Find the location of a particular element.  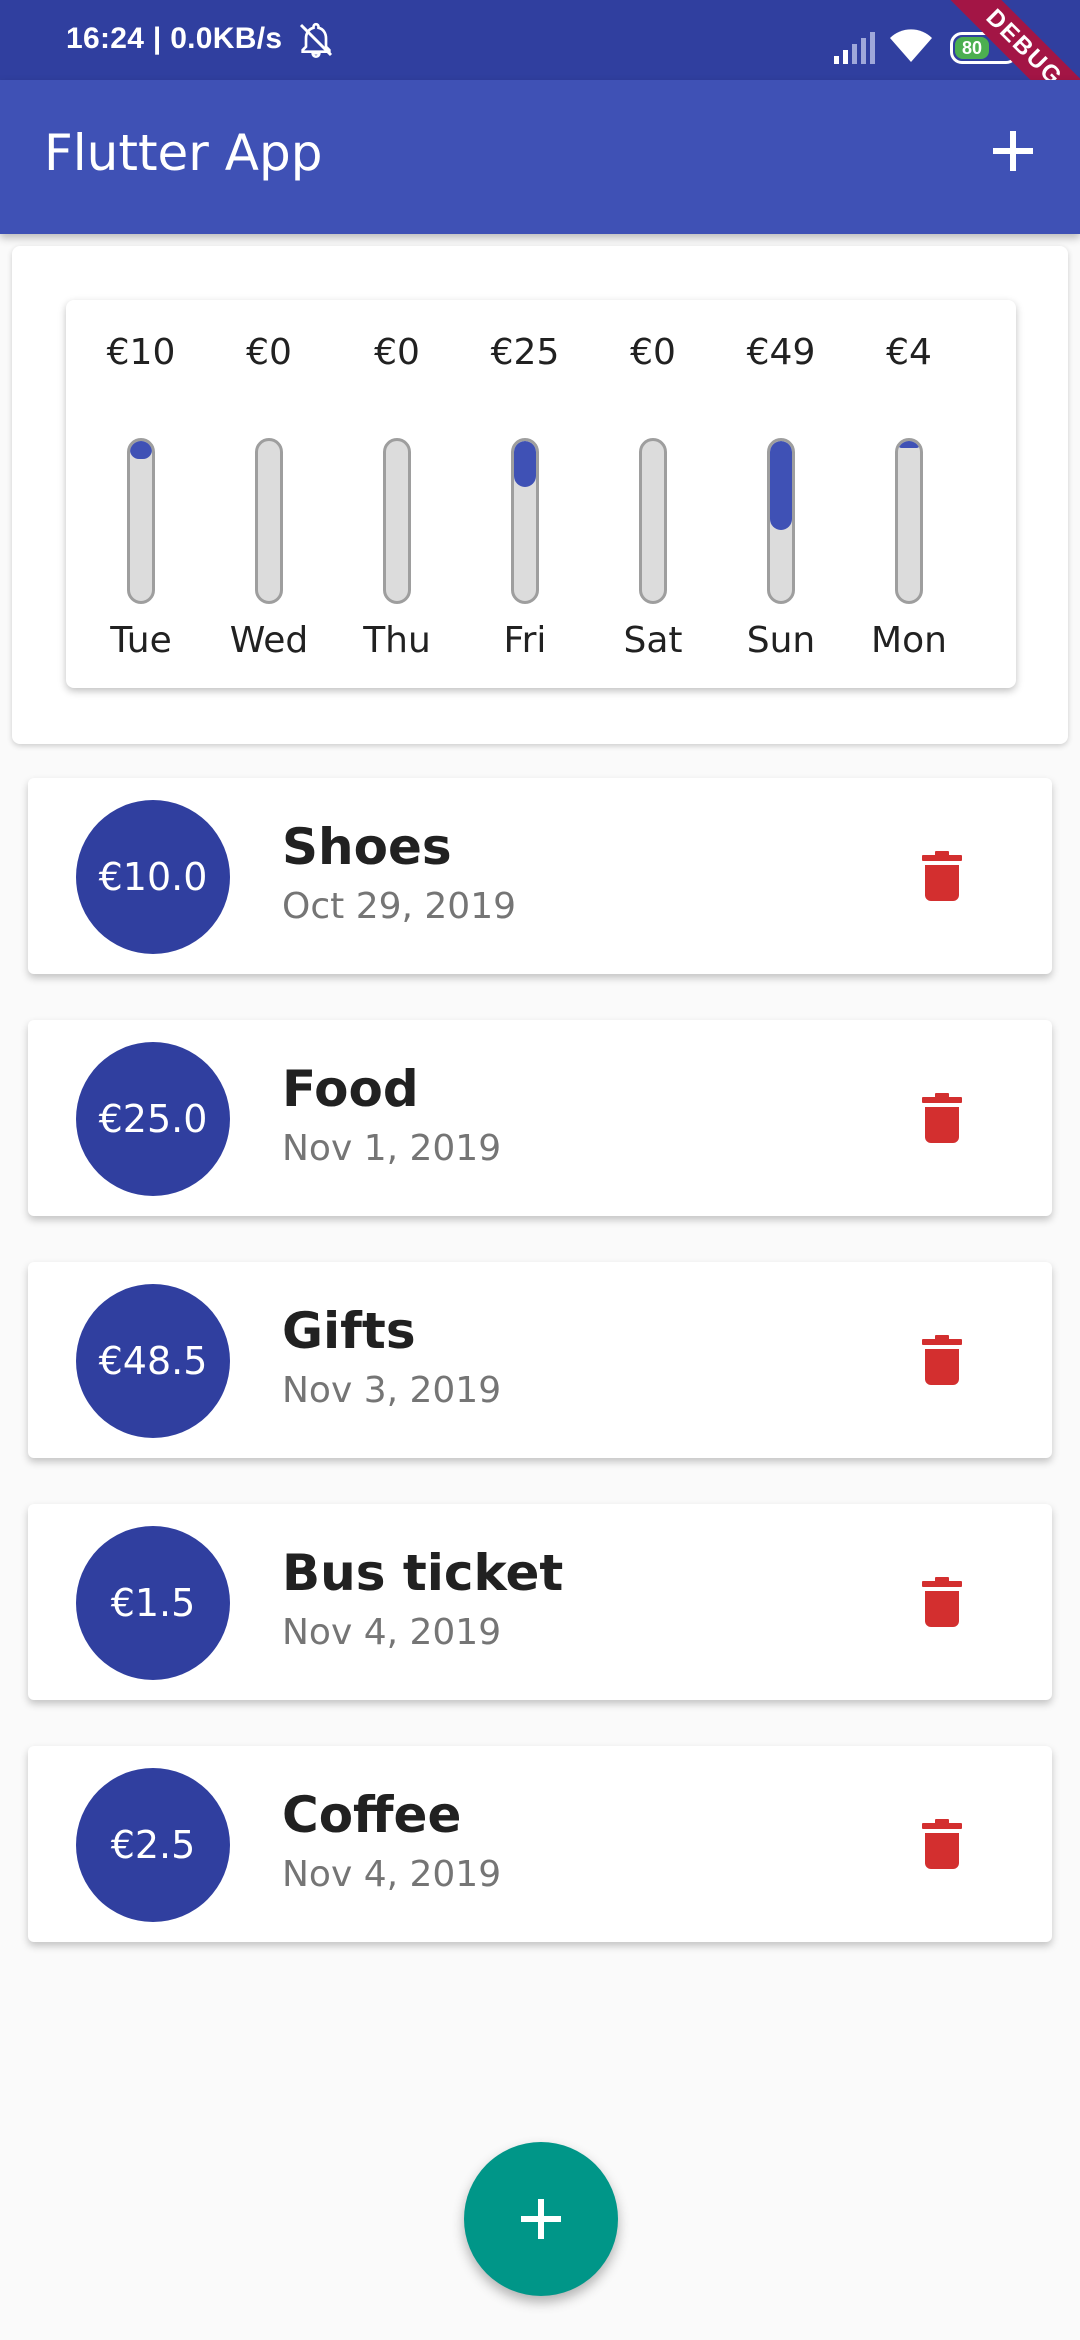

chart-bar-mon: €4 Mon is located at coordinates (909, 494).